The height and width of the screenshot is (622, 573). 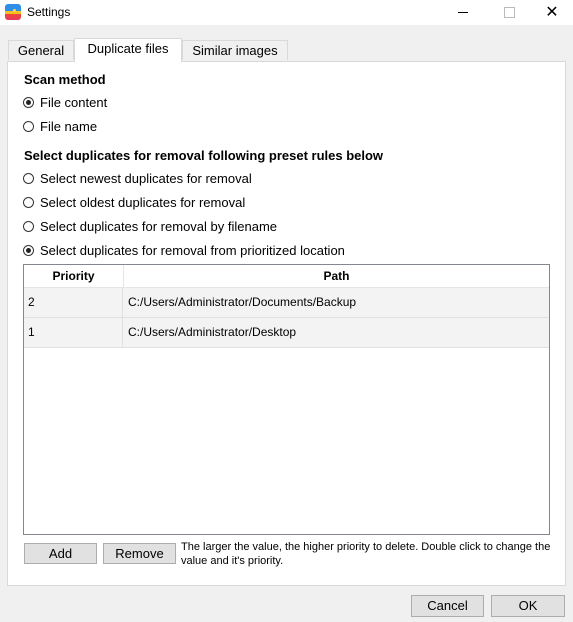 What do you see at coordinates (69, 126) in the screenshot?
I see `radio-label: File name` at bounding box center [69, 126].